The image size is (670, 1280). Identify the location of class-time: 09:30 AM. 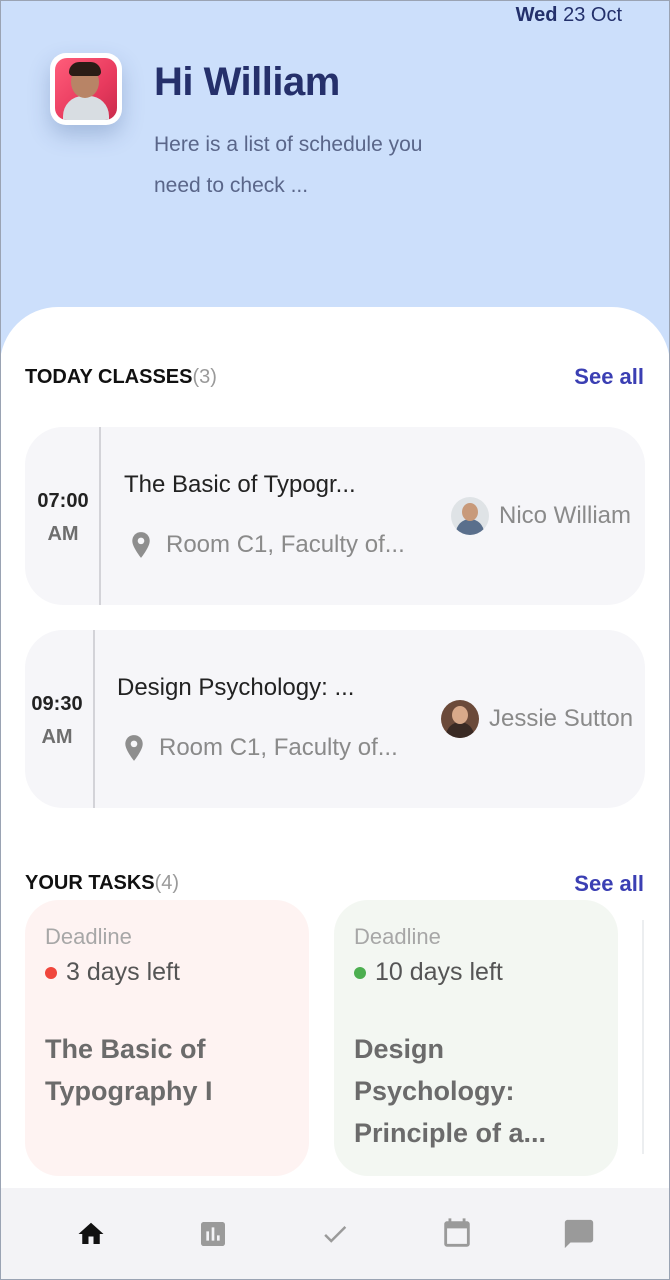
(57, 720).